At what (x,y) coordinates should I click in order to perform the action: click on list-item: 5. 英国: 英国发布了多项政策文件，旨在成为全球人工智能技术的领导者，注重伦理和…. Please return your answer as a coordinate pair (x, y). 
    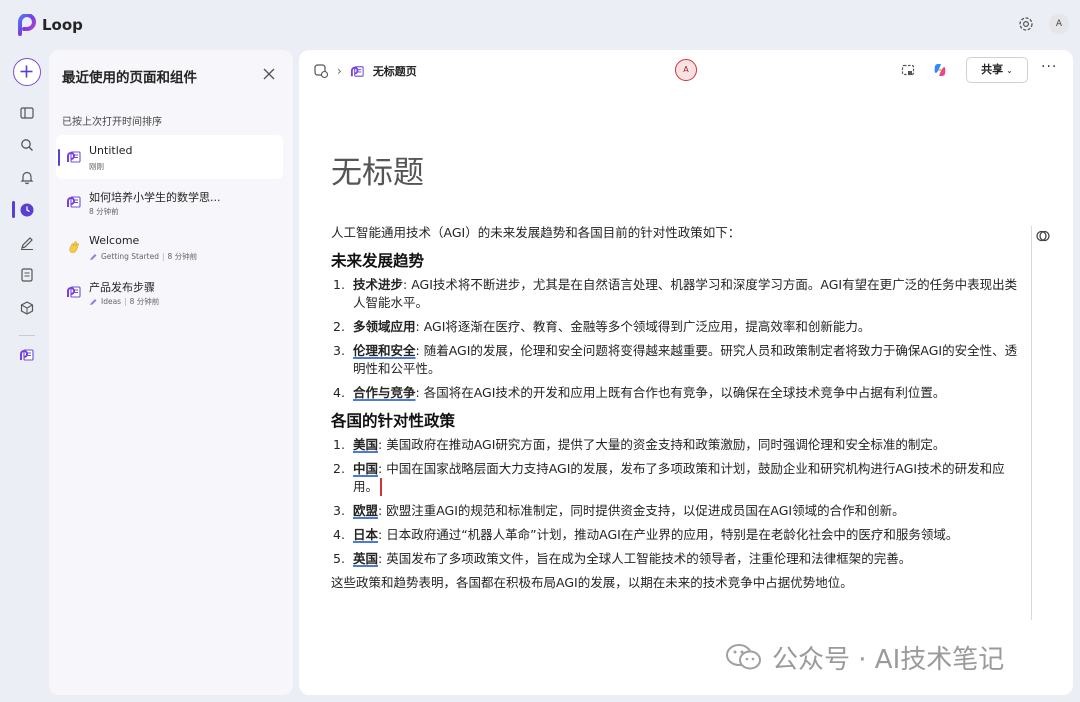
    Looking at the image, I should click on (676, 559).